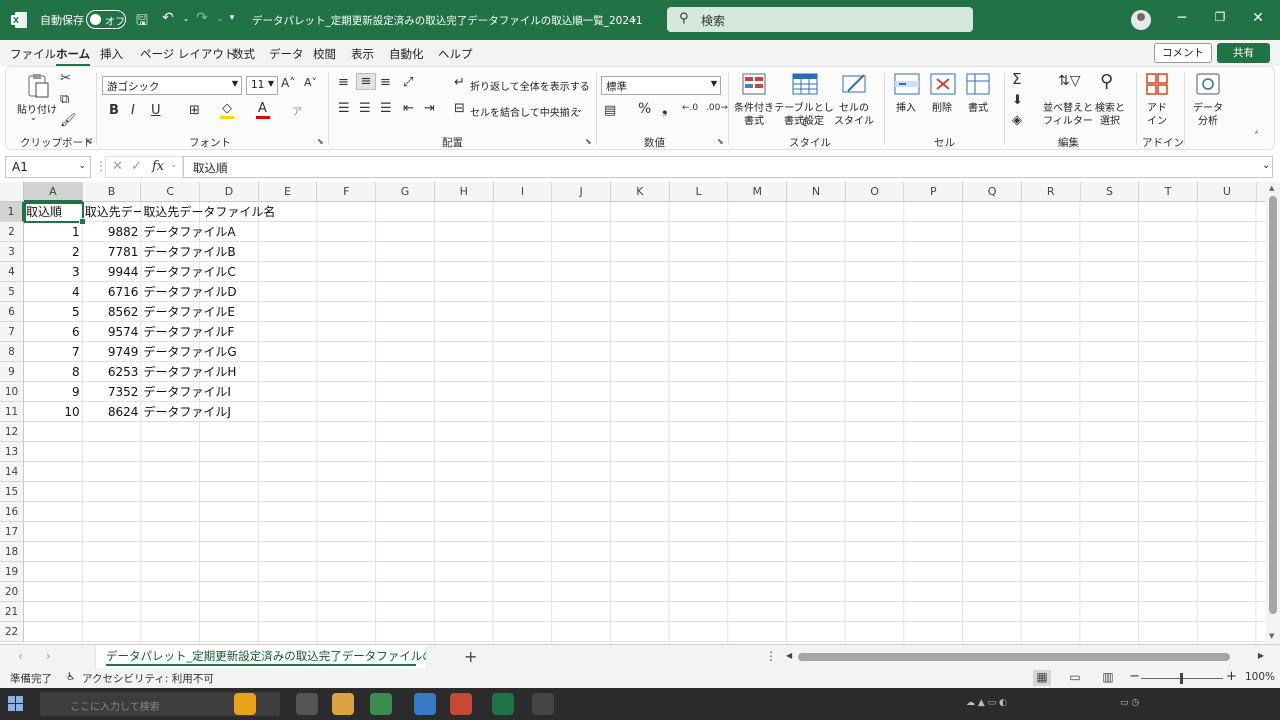  I want to click on insert-cells-button: 挿入, so click(906, 106).